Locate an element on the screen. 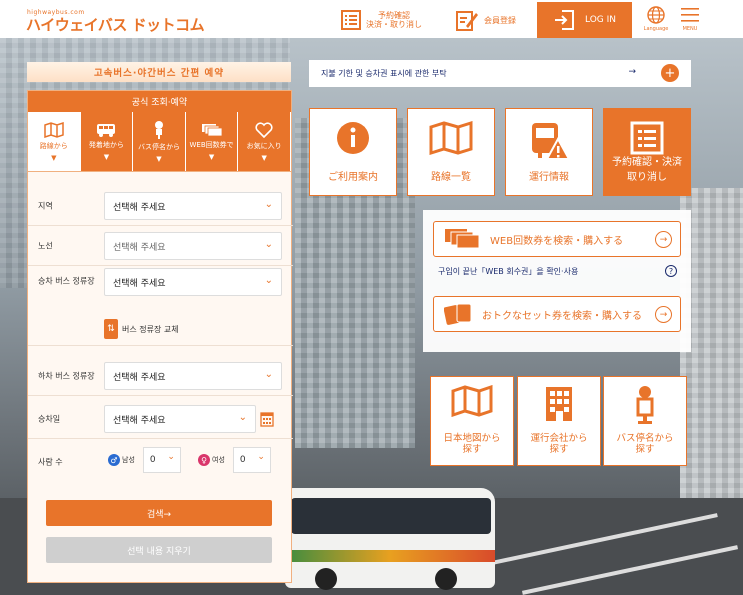 The height and width of the screenshot is (595, 743). bus-icon is located at coordinates (106, 130).